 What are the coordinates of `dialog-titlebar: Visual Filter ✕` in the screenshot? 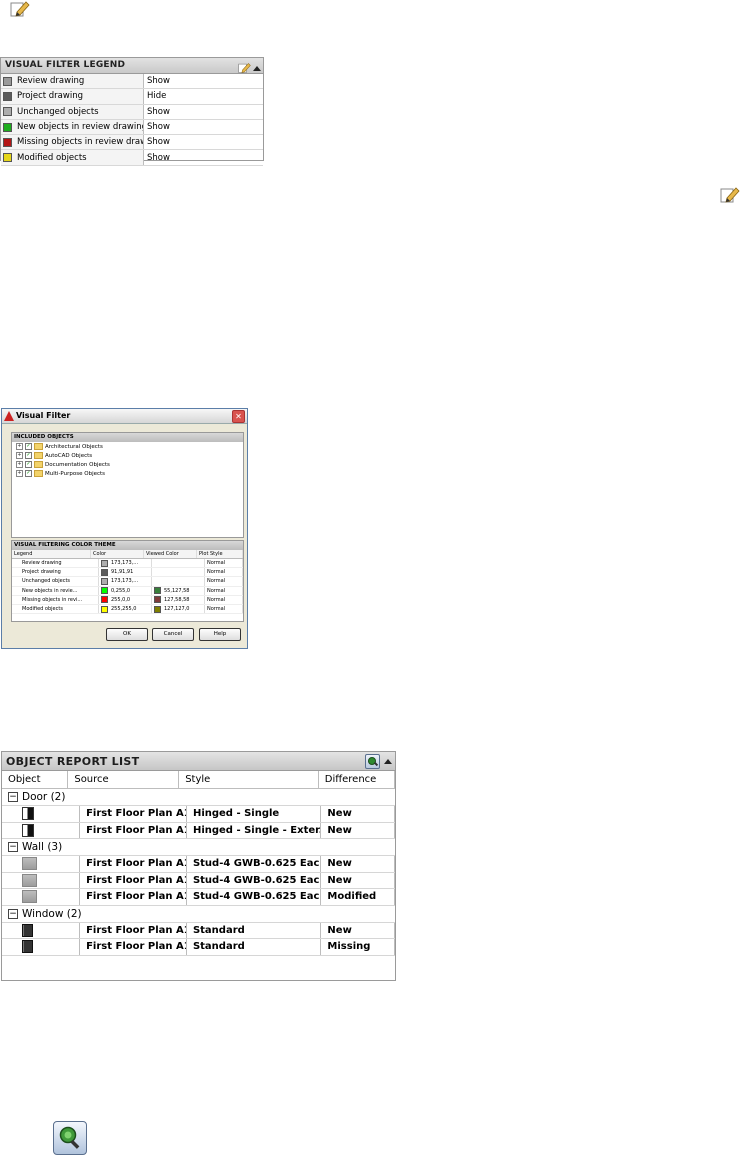 It's located at (124, 416).